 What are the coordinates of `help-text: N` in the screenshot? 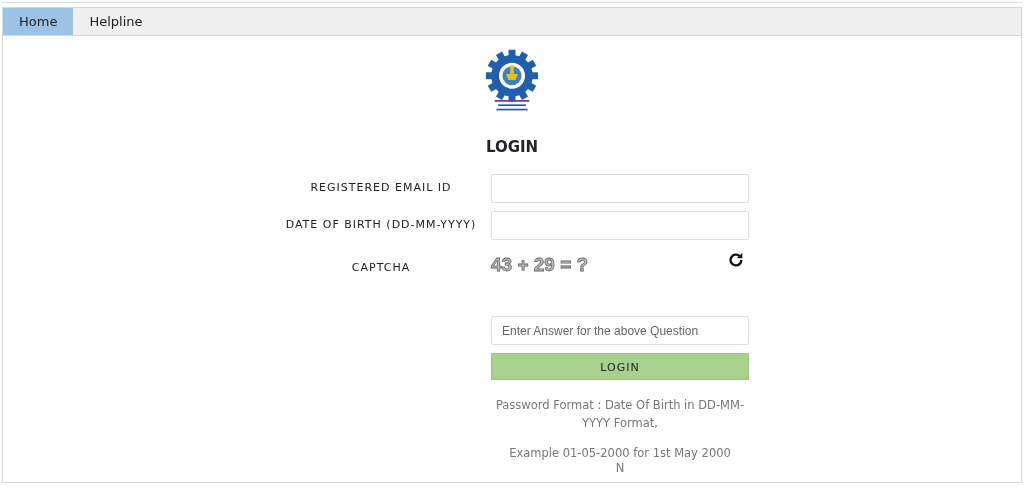 It's located at (620, 468).